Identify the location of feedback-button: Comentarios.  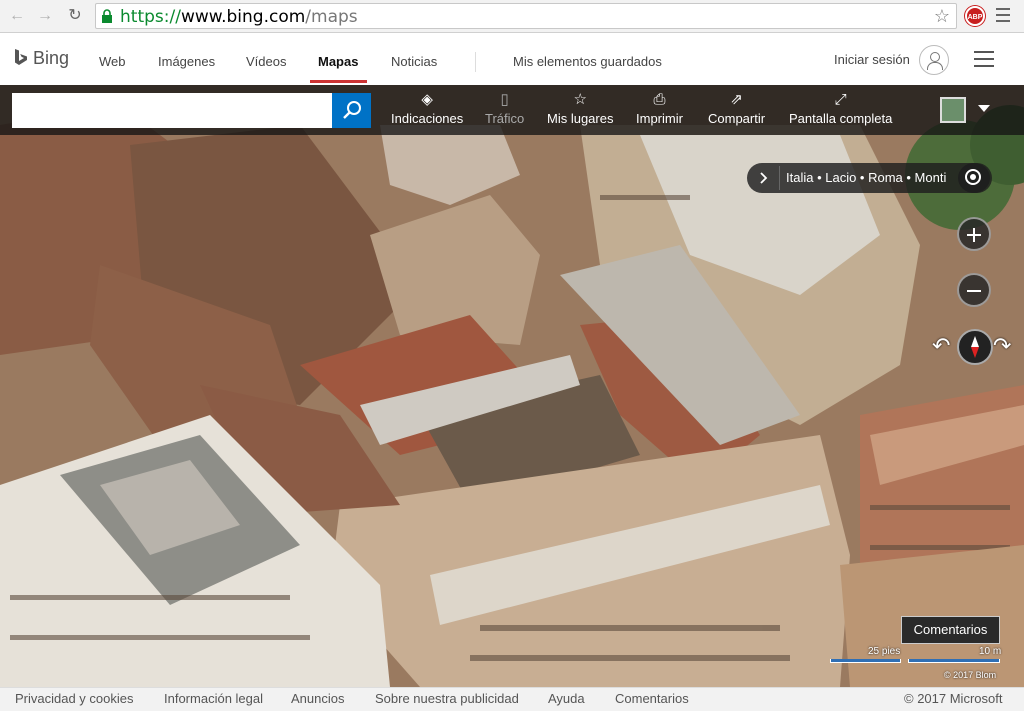
(950, 630).